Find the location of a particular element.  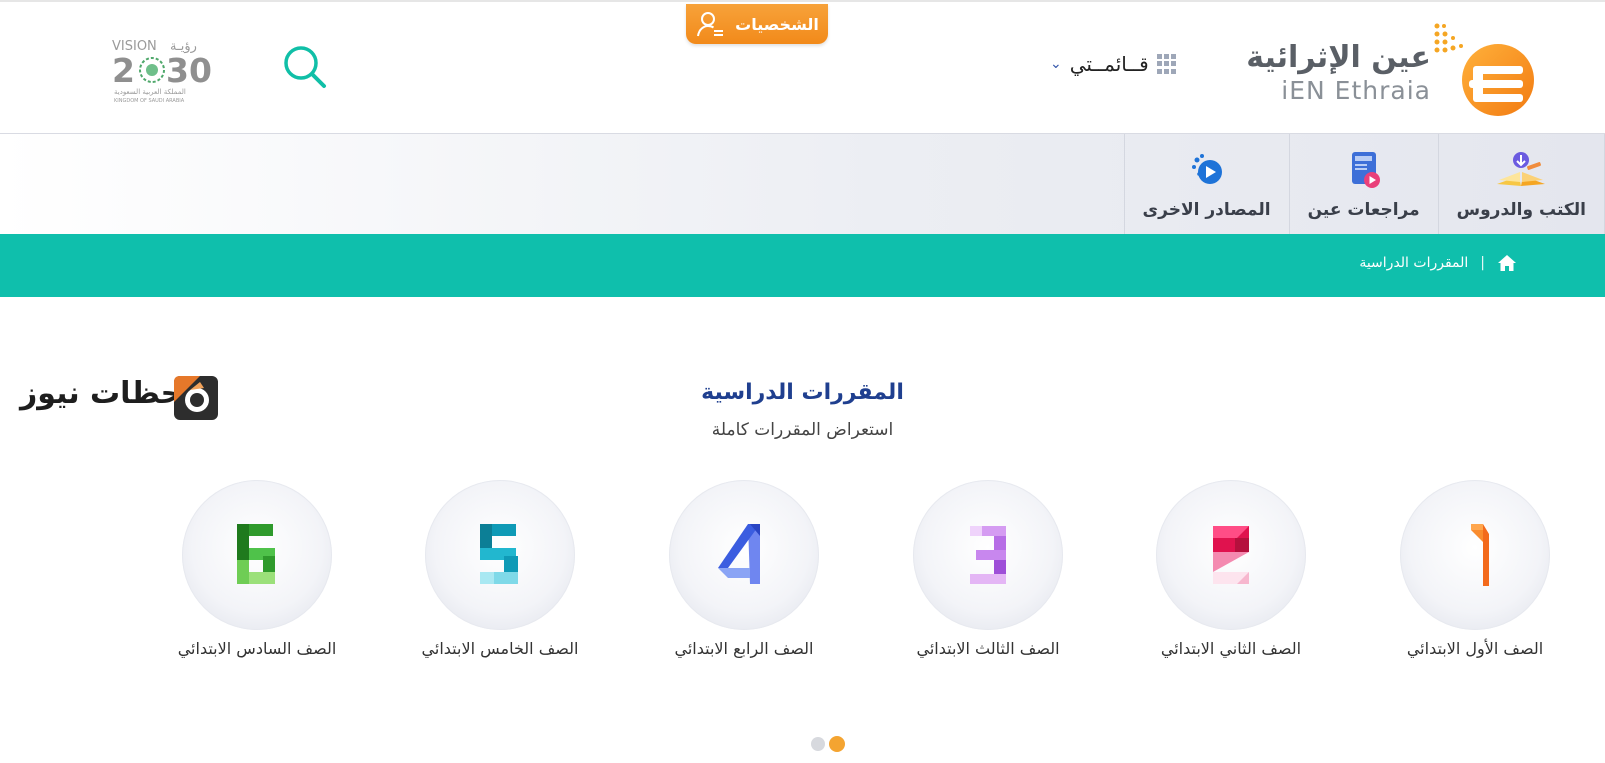

brand-name-english: iEN Ethraia is located at coordinates (1356, 90).